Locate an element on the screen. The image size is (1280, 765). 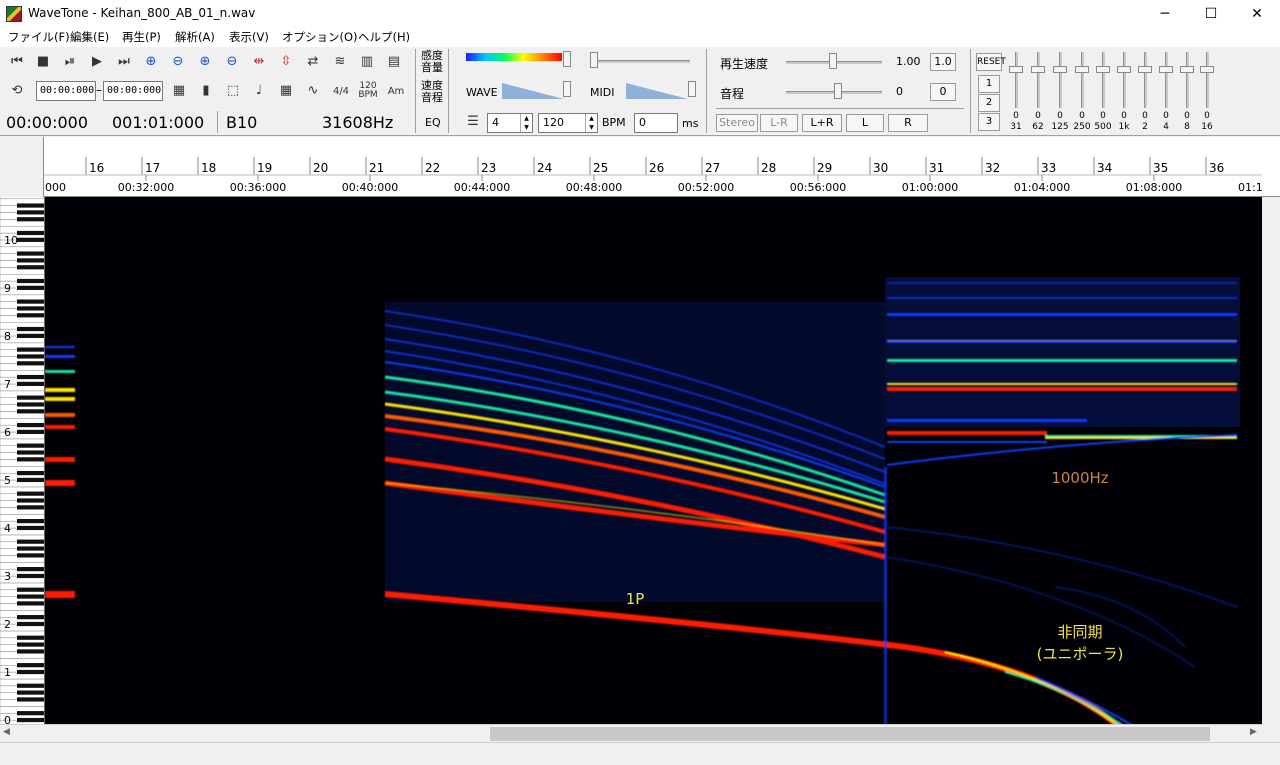
menu-file: ファイル(F) is located at coordinates (39, 37).